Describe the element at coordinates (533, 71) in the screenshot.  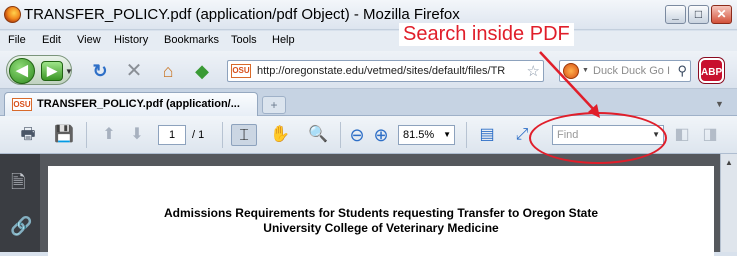
I see `bookmark-star-icon: ☆` at that location.